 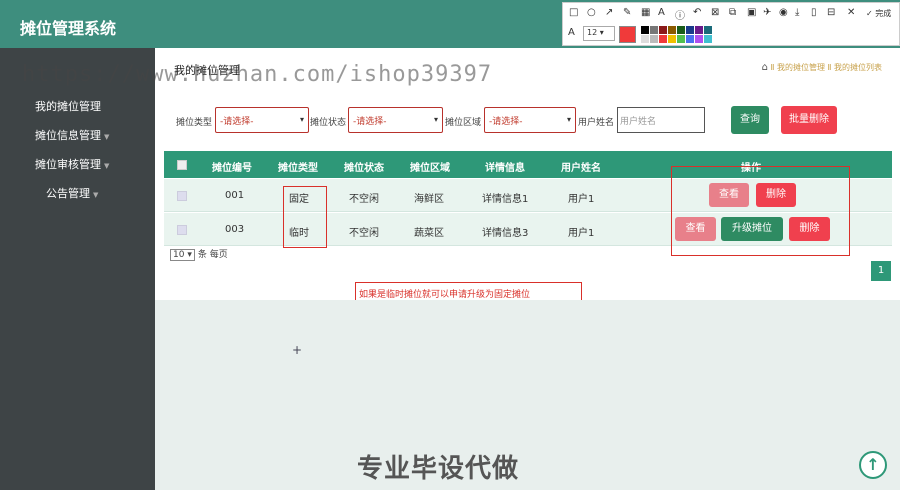 I want to click on batch-delete-button: 批量删除, so click(x=809, y=120).